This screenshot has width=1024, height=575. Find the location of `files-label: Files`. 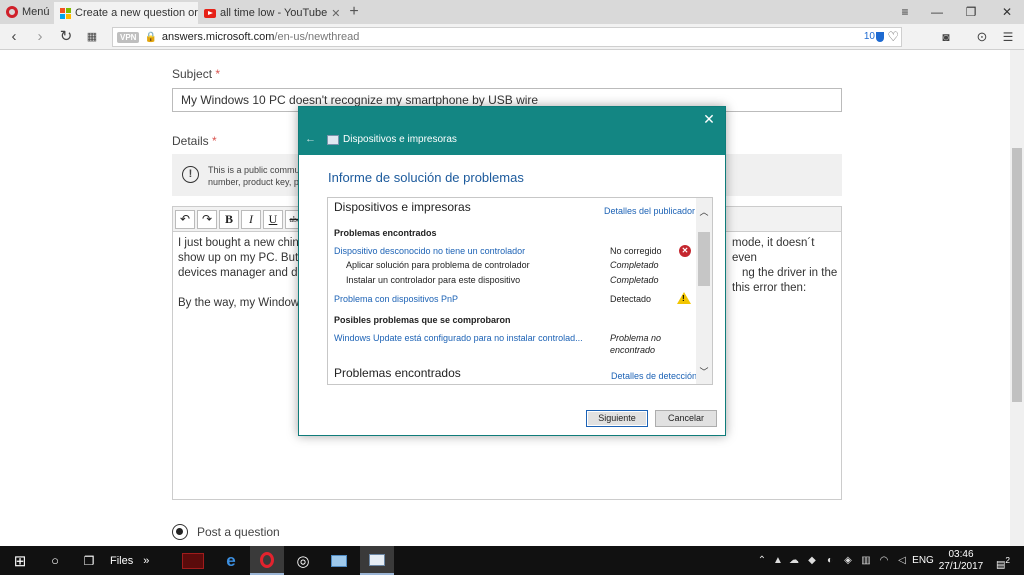

files-label: Files is located at coordinates (122, 560).